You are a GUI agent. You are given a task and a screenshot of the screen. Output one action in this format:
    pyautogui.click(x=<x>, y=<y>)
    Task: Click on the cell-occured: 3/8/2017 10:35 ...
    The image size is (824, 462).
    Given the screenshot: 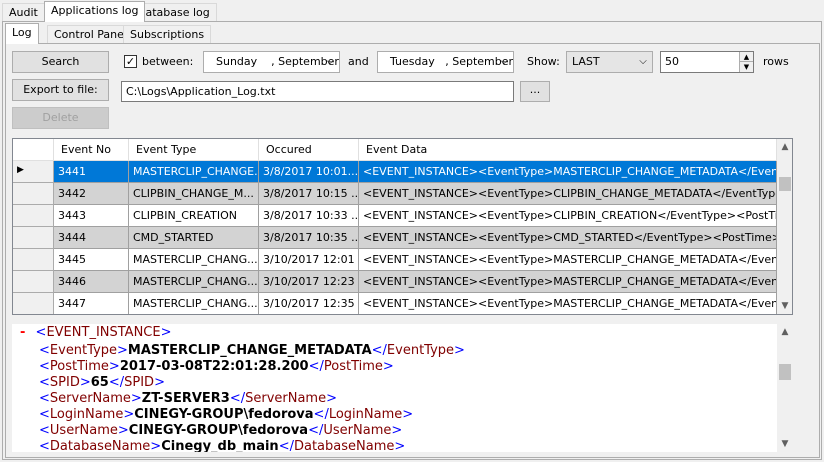 What is the action you would take?
    pyautogui.click(x=309, y=238)
    